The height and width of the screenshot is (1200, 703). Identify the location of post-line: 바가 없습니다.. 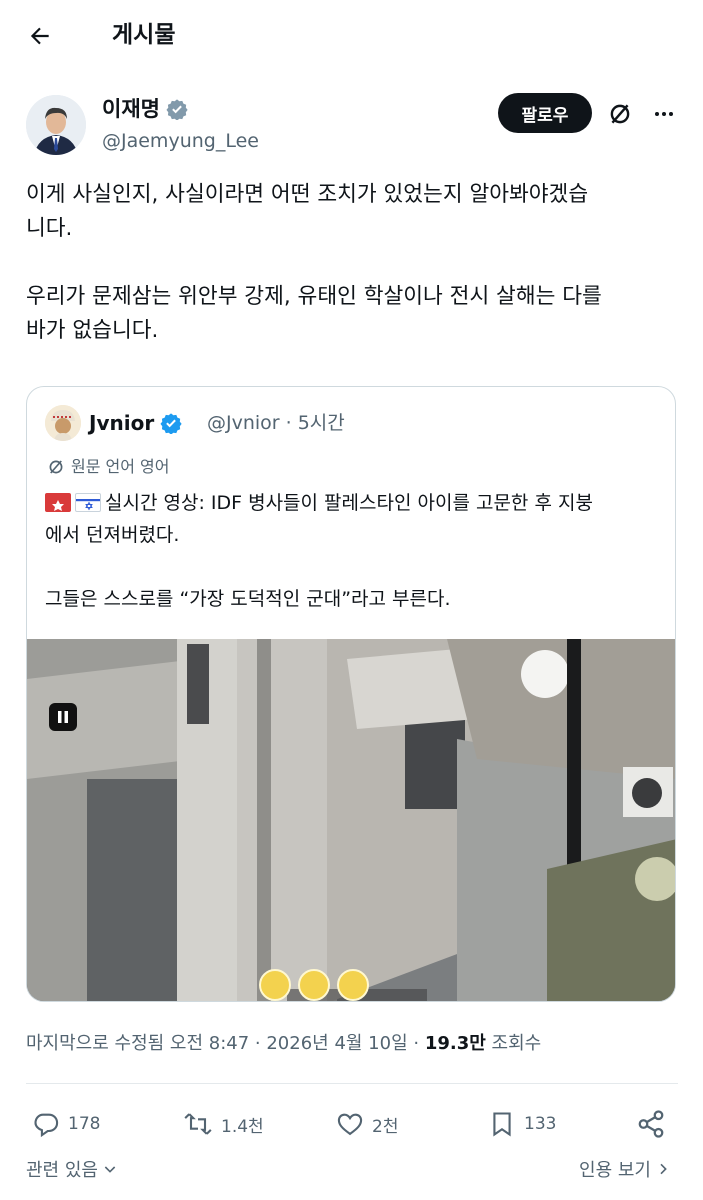
(92, 330).